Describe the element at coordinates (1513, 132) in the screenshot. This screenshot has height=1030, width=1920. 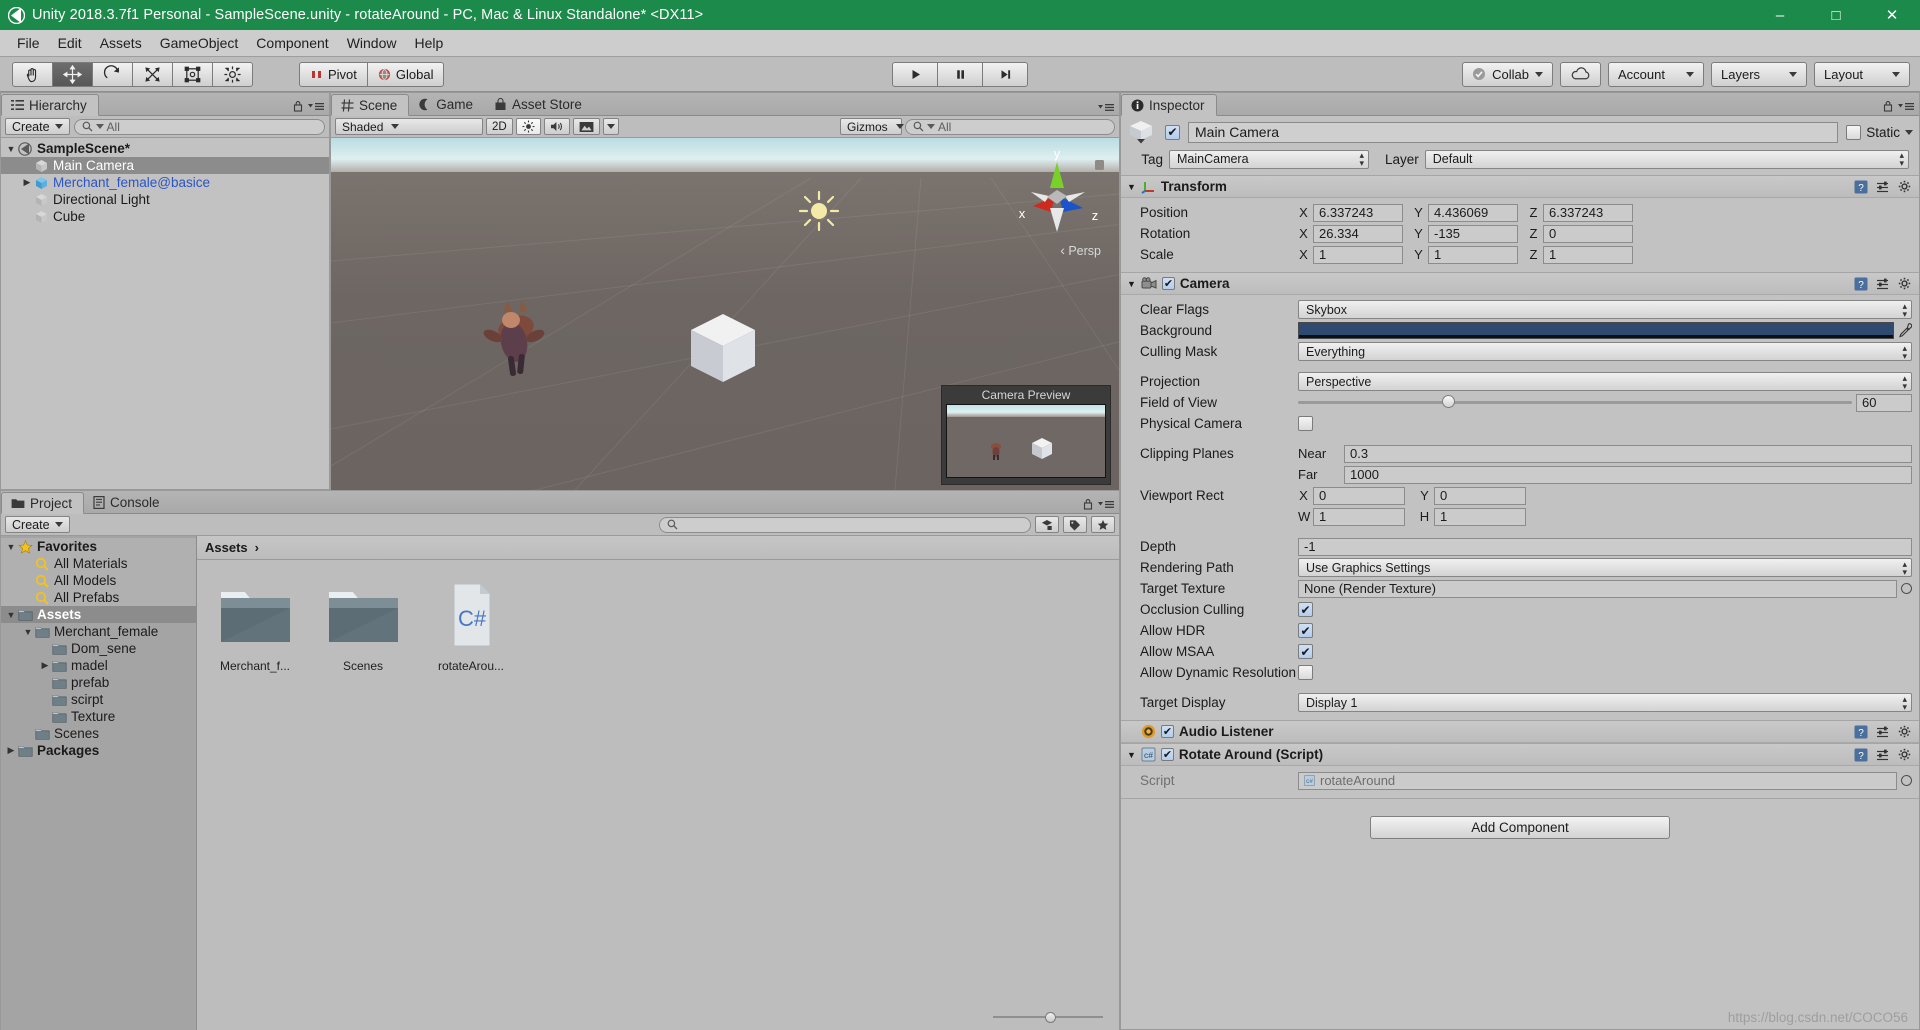
I see `gameobject-name-field: Main Camera` at that location.